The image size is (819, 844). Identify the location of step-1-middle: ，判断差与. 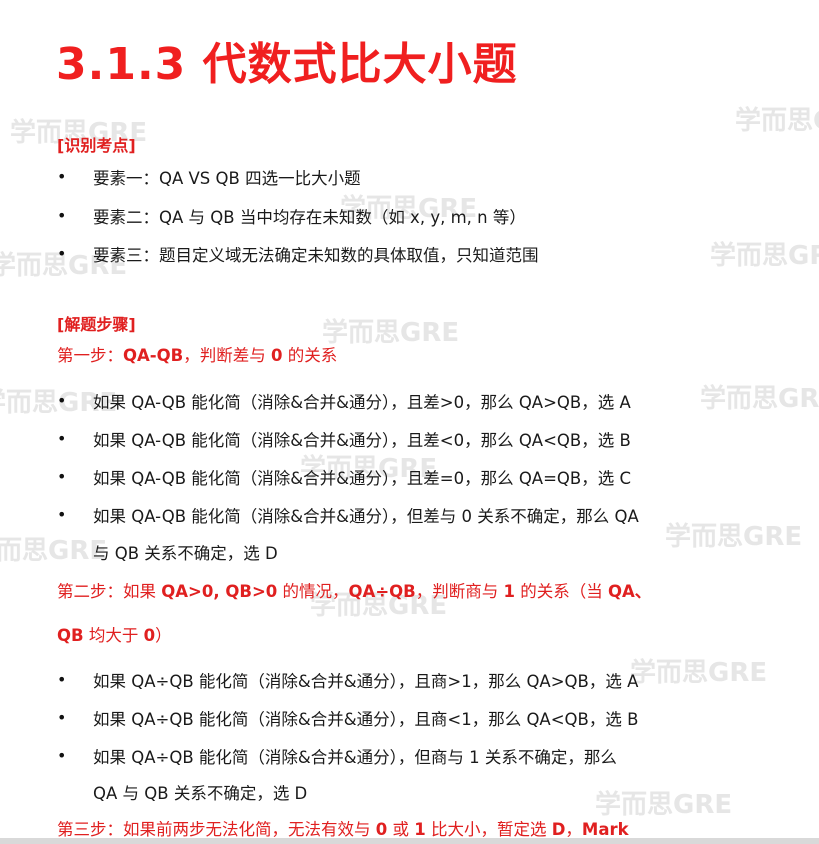
(227, 355).